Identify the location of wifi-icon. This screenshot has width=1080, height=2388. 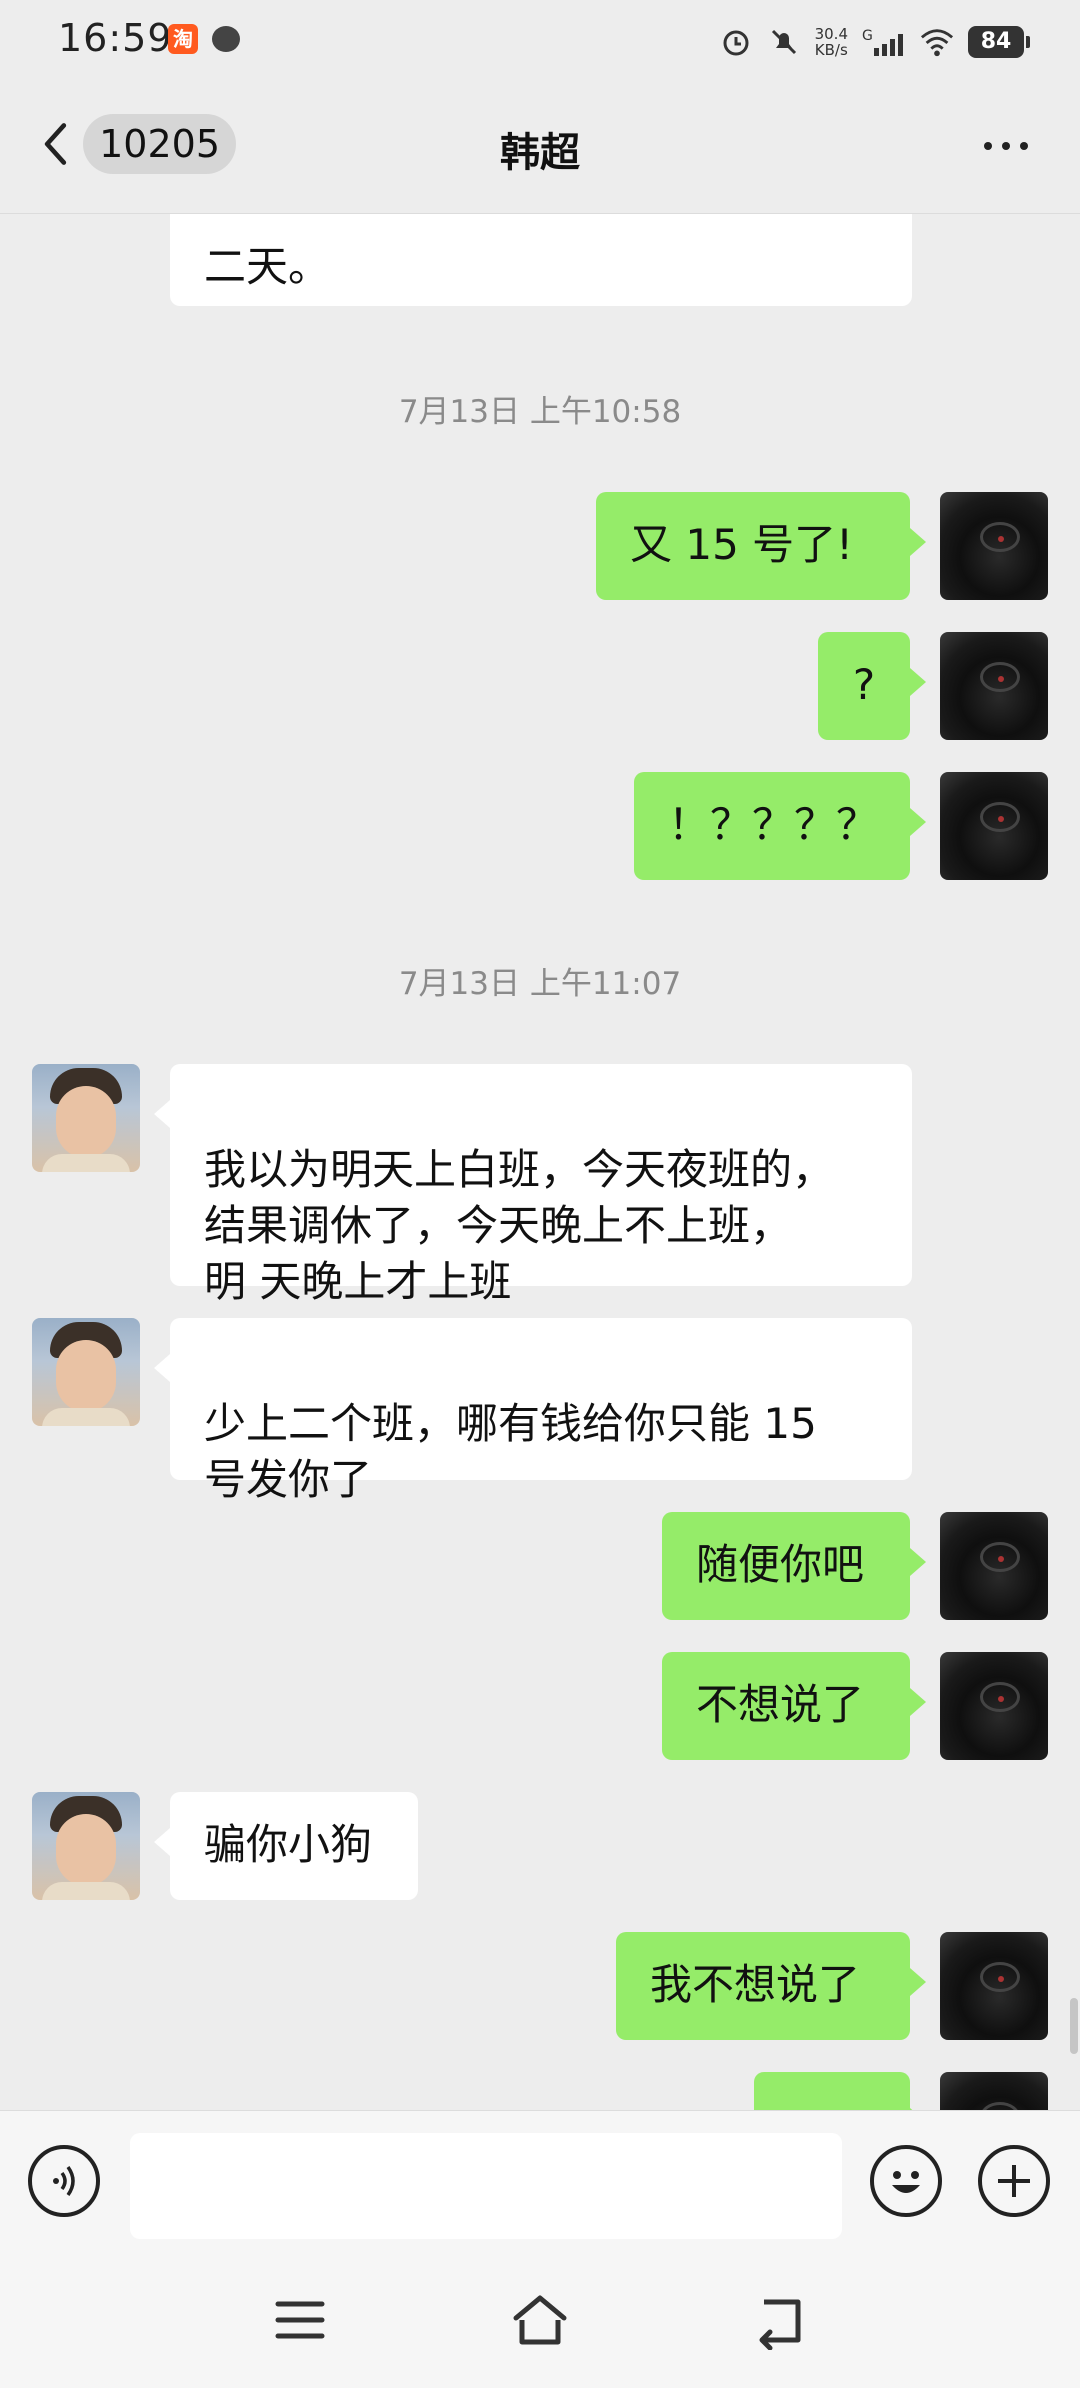
(937, 42).